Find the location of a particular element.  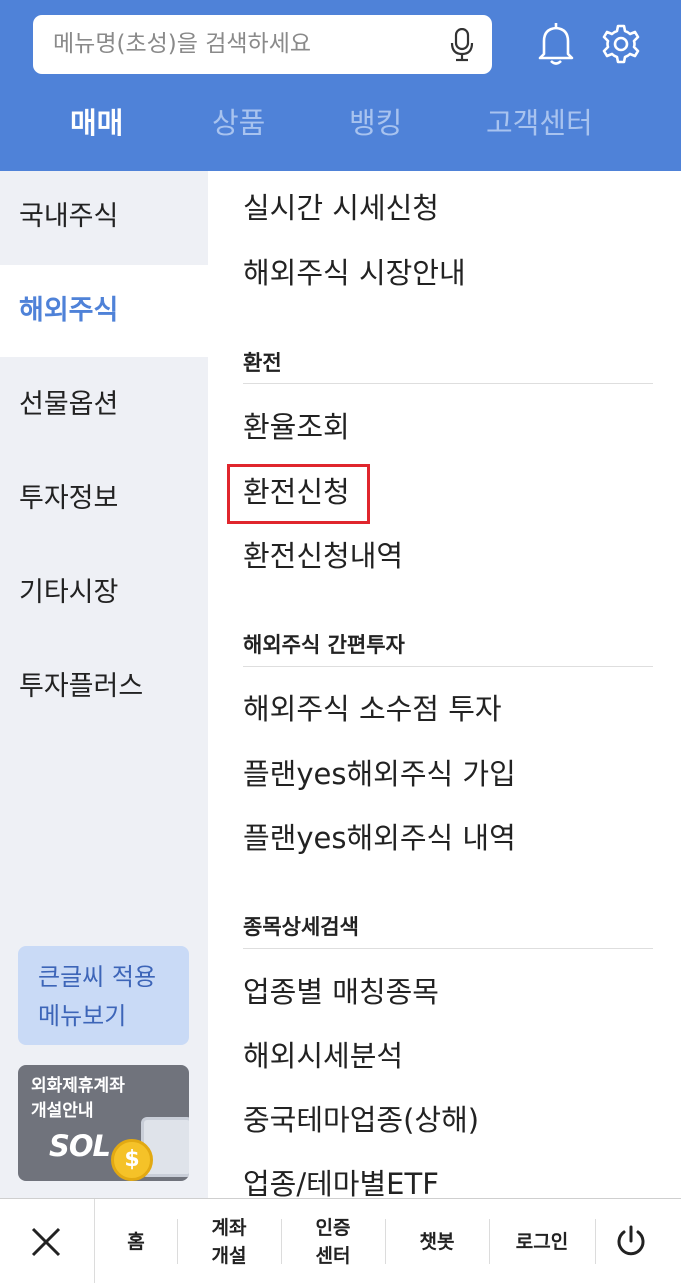

nav-certificate-button: 인증 센터 is located at coordinates (333, 1241).